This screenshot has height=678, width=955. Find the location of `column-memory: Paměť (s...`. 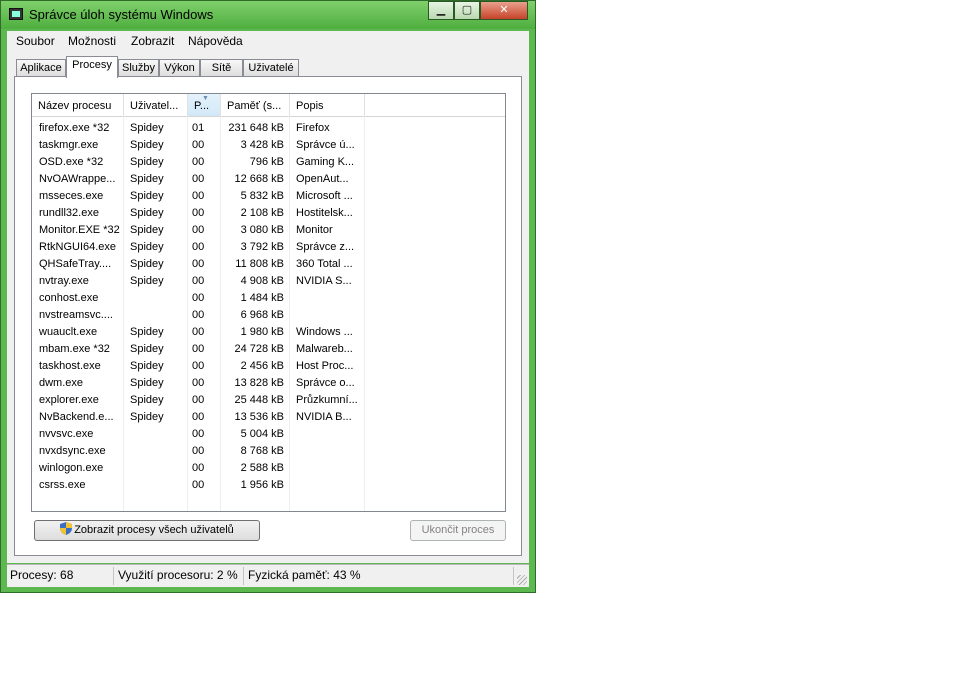

column-memory: Paměť (s... is located at coordinates (255, 105).